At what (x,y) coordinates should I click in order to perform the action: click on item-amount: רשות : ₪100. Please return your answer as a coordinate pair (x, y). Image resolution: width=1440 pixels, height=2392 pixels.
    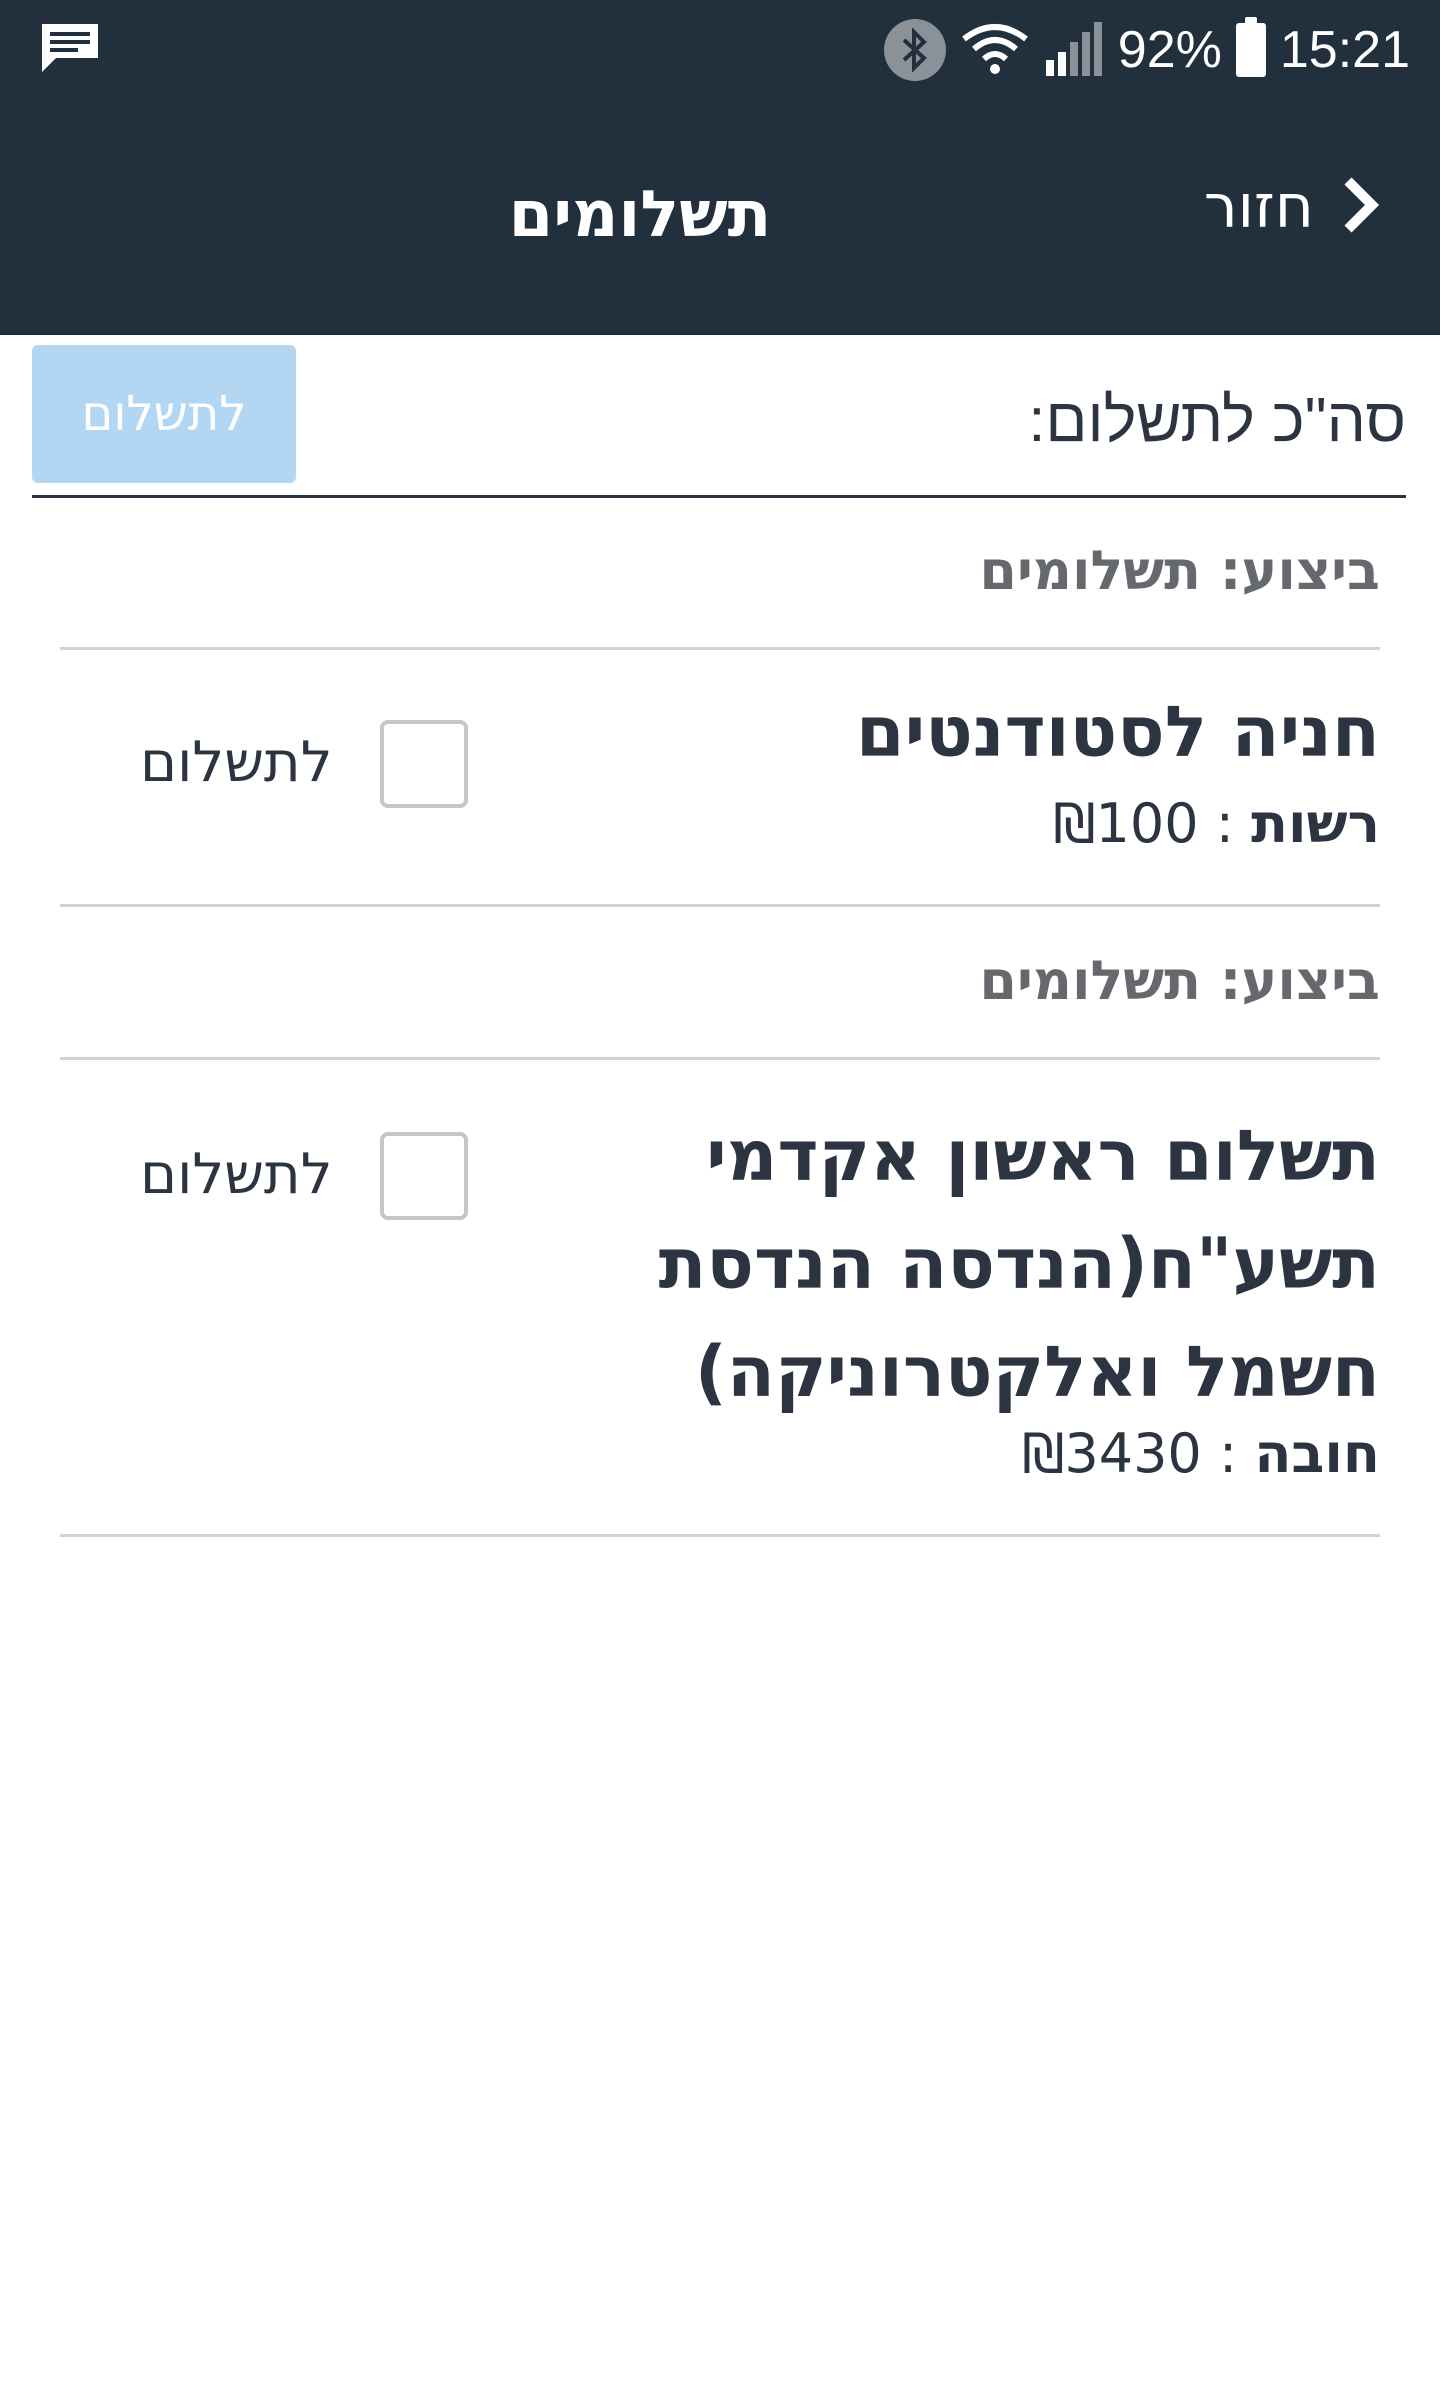
    Looking at the image, I should click on (1216, 823).